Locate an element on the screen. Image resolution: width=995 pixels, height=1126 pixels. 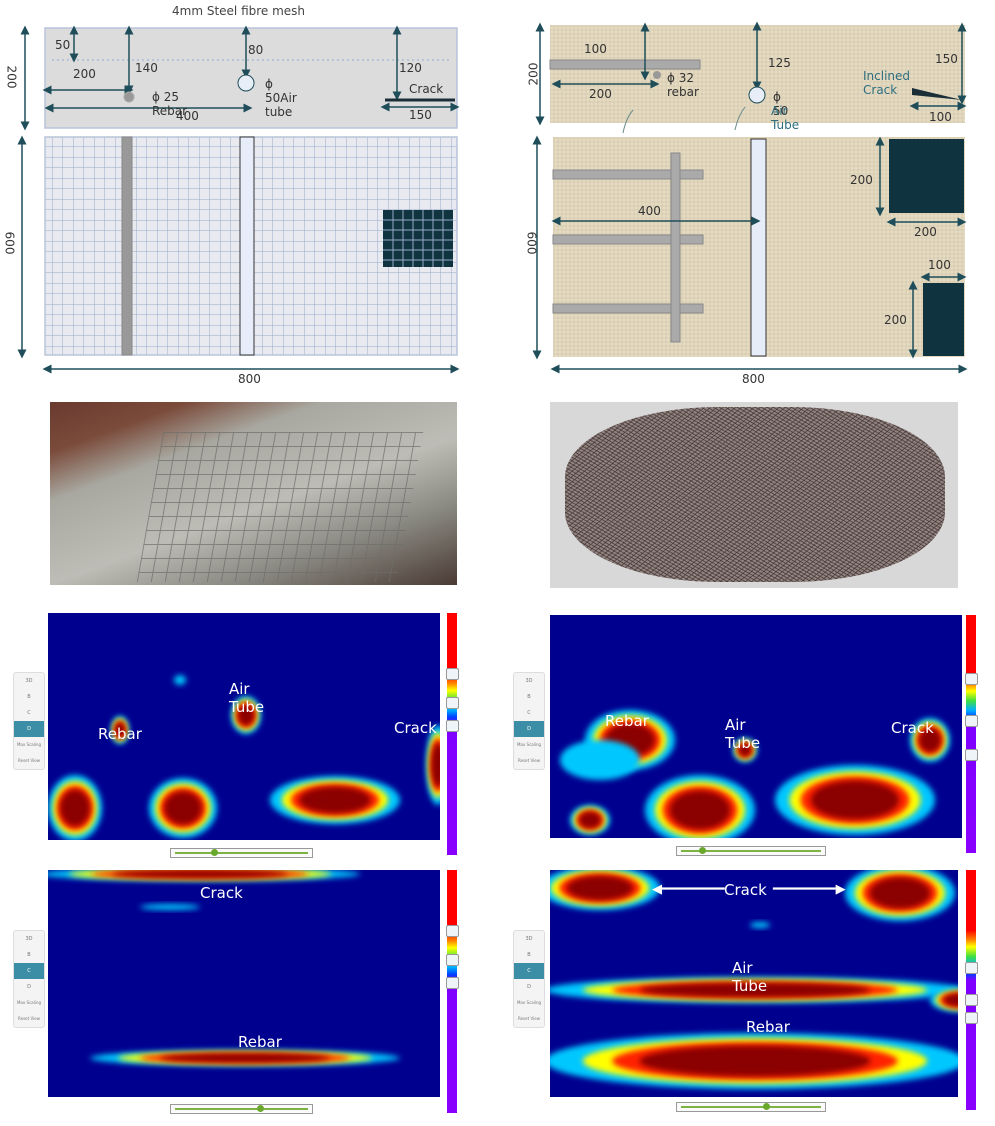
br-crack-label: Crack is located at coordinates (745, 890).